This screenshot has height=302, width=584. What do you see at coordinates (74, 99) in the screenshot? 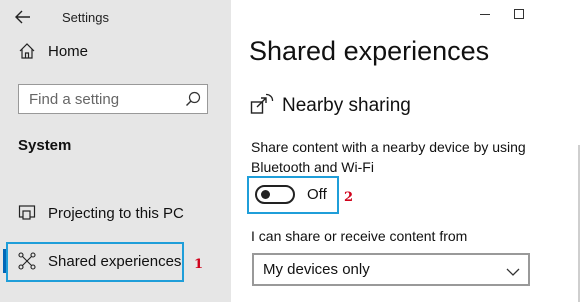
I see `search-placeholder: Find a setting` at bounding box center [74, 99].